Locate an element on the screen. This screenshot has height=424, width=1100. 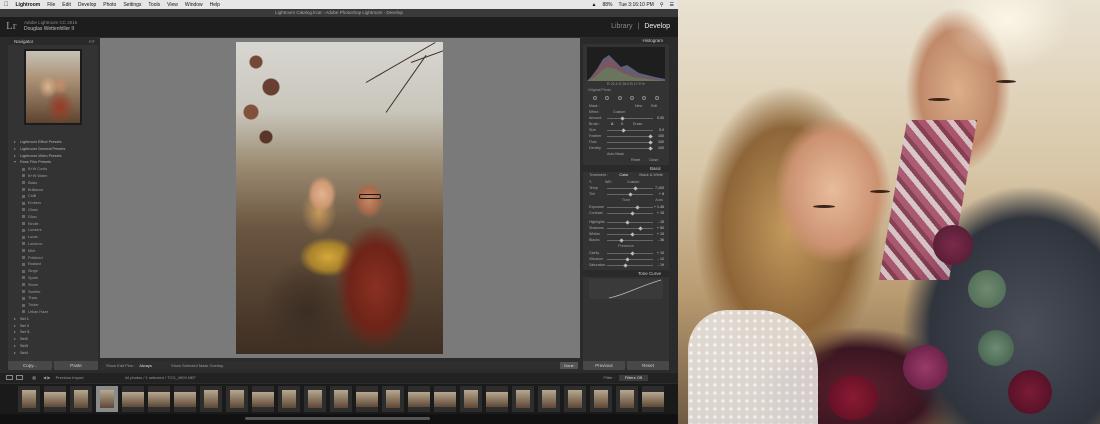
menu-edit: Edit is located at coordinates (66, 5).